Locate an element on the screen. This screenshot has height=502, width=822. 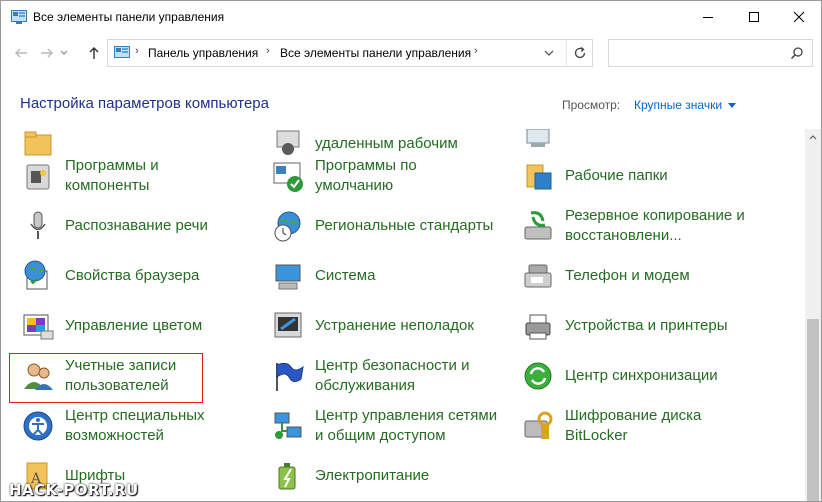
globe-clock-icon is located at coordinates (287, 226).